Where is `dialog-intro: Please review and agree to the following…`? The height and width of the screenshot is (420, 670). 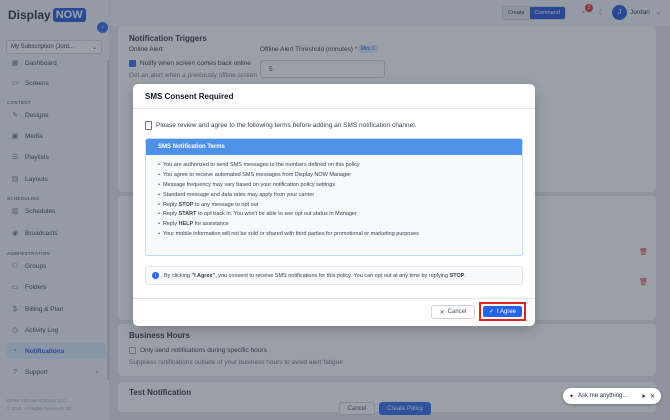
dialog-intro: Please review and agree to the following… is located at coordinates (281, 125).